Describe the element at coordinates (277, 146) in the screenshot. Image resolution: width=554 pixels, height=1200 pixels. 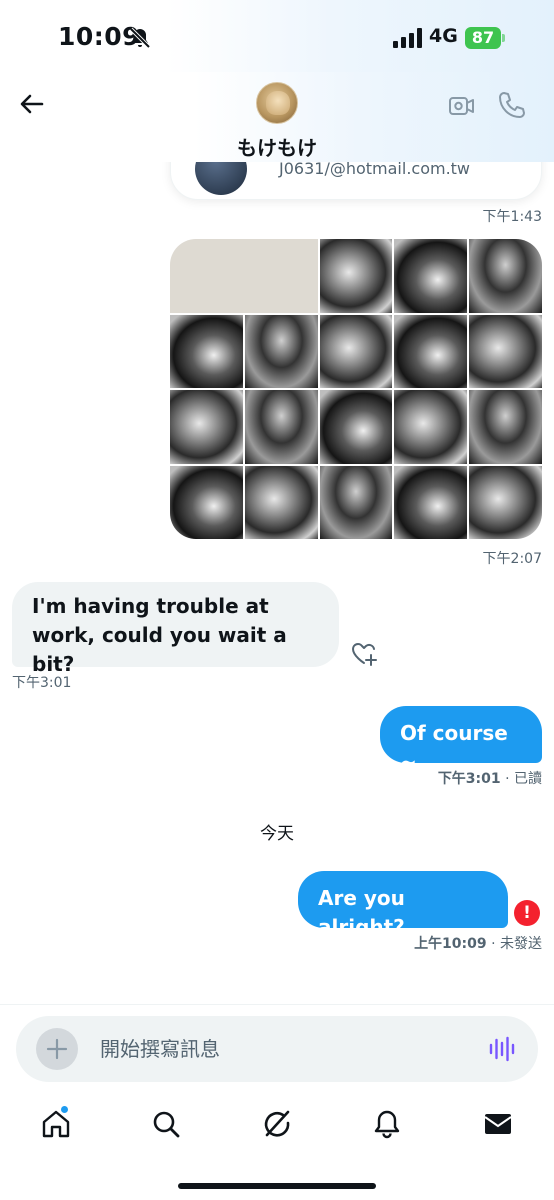
I see `contact-name: もけもけ` at that location.